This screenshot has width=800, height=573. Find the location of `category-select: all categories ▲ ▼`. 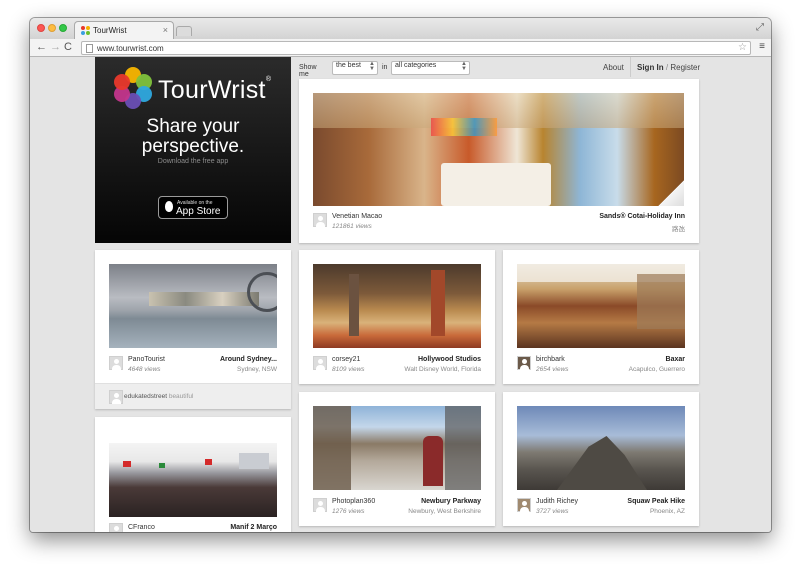

category-select: all categories ▲ ▼ is located at coordinates (430, 68).